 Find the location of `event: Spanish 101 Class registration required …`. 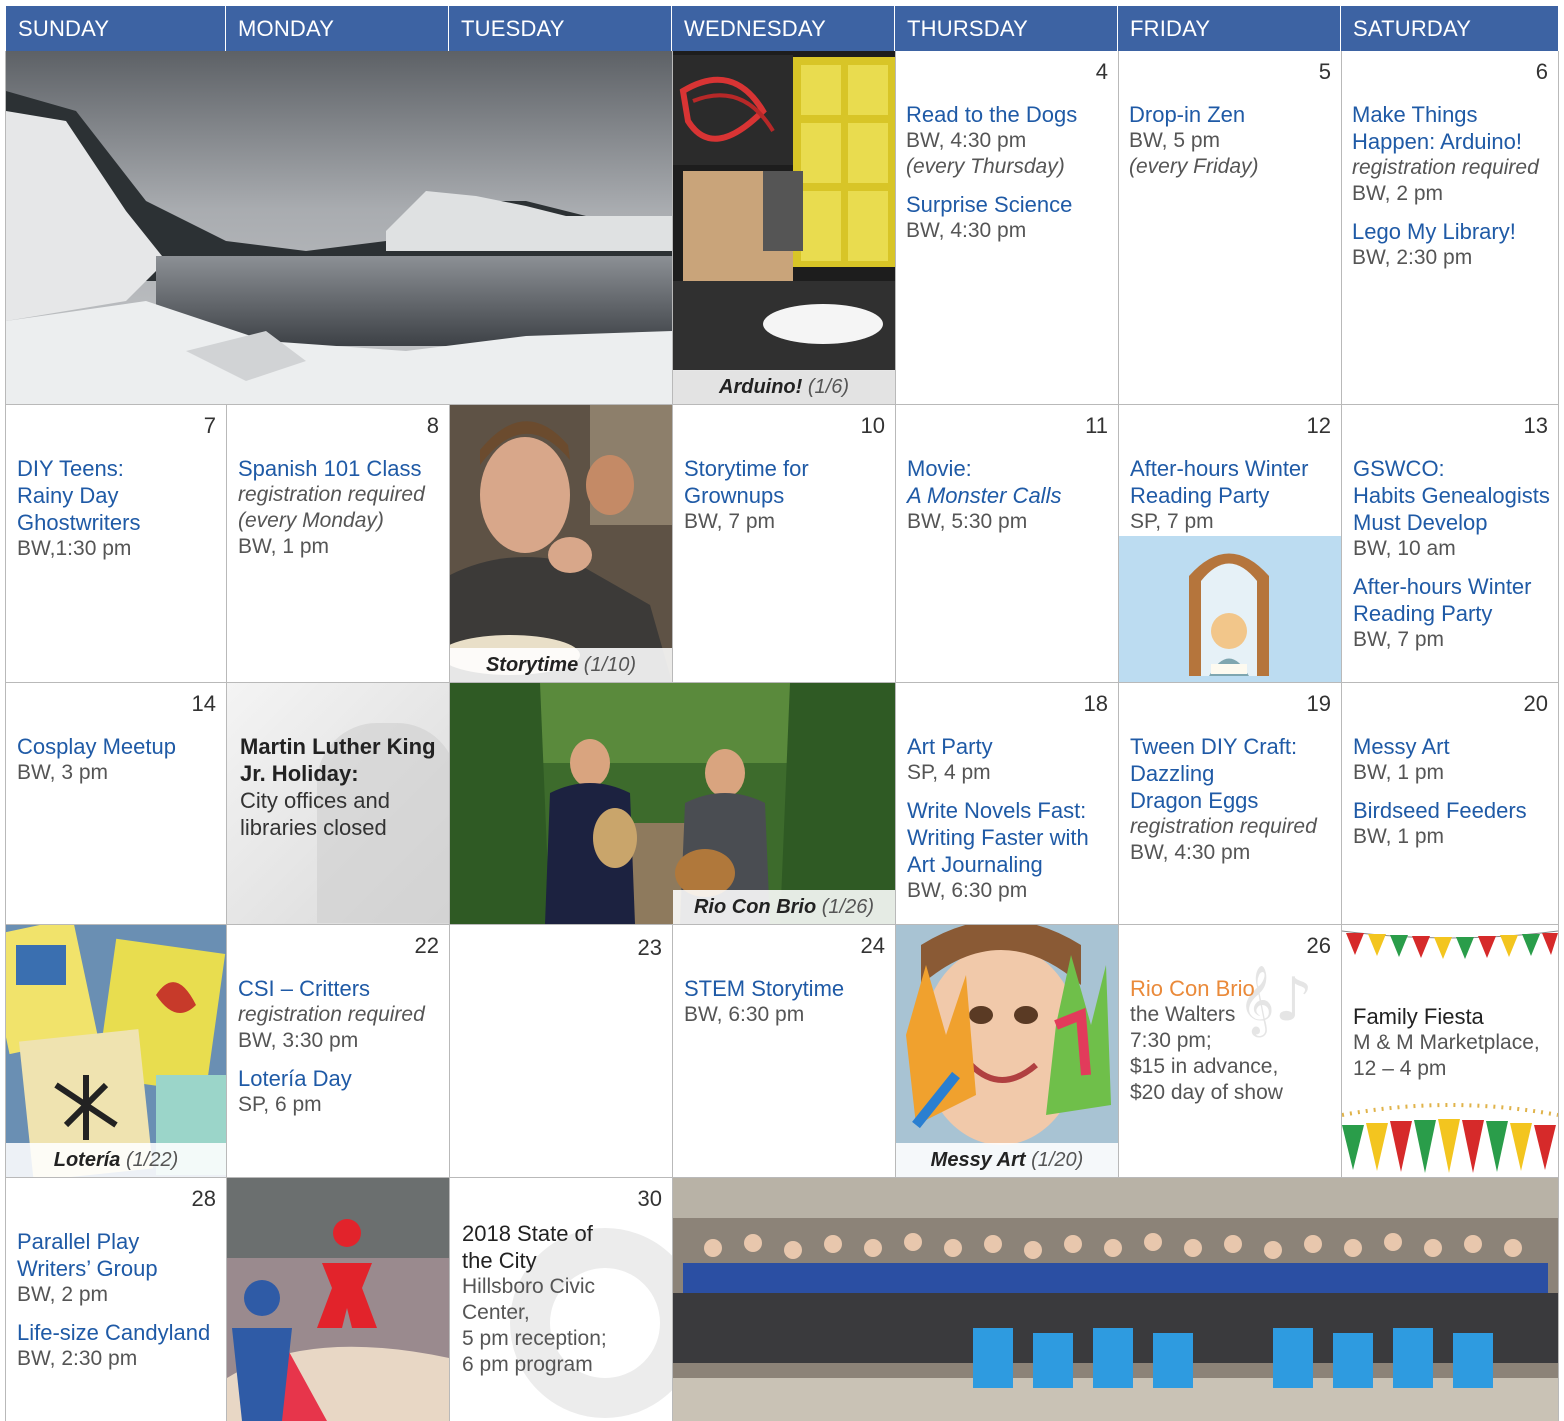

event: Spanish 101 Class registration required … is located at coordinates (339, 507).